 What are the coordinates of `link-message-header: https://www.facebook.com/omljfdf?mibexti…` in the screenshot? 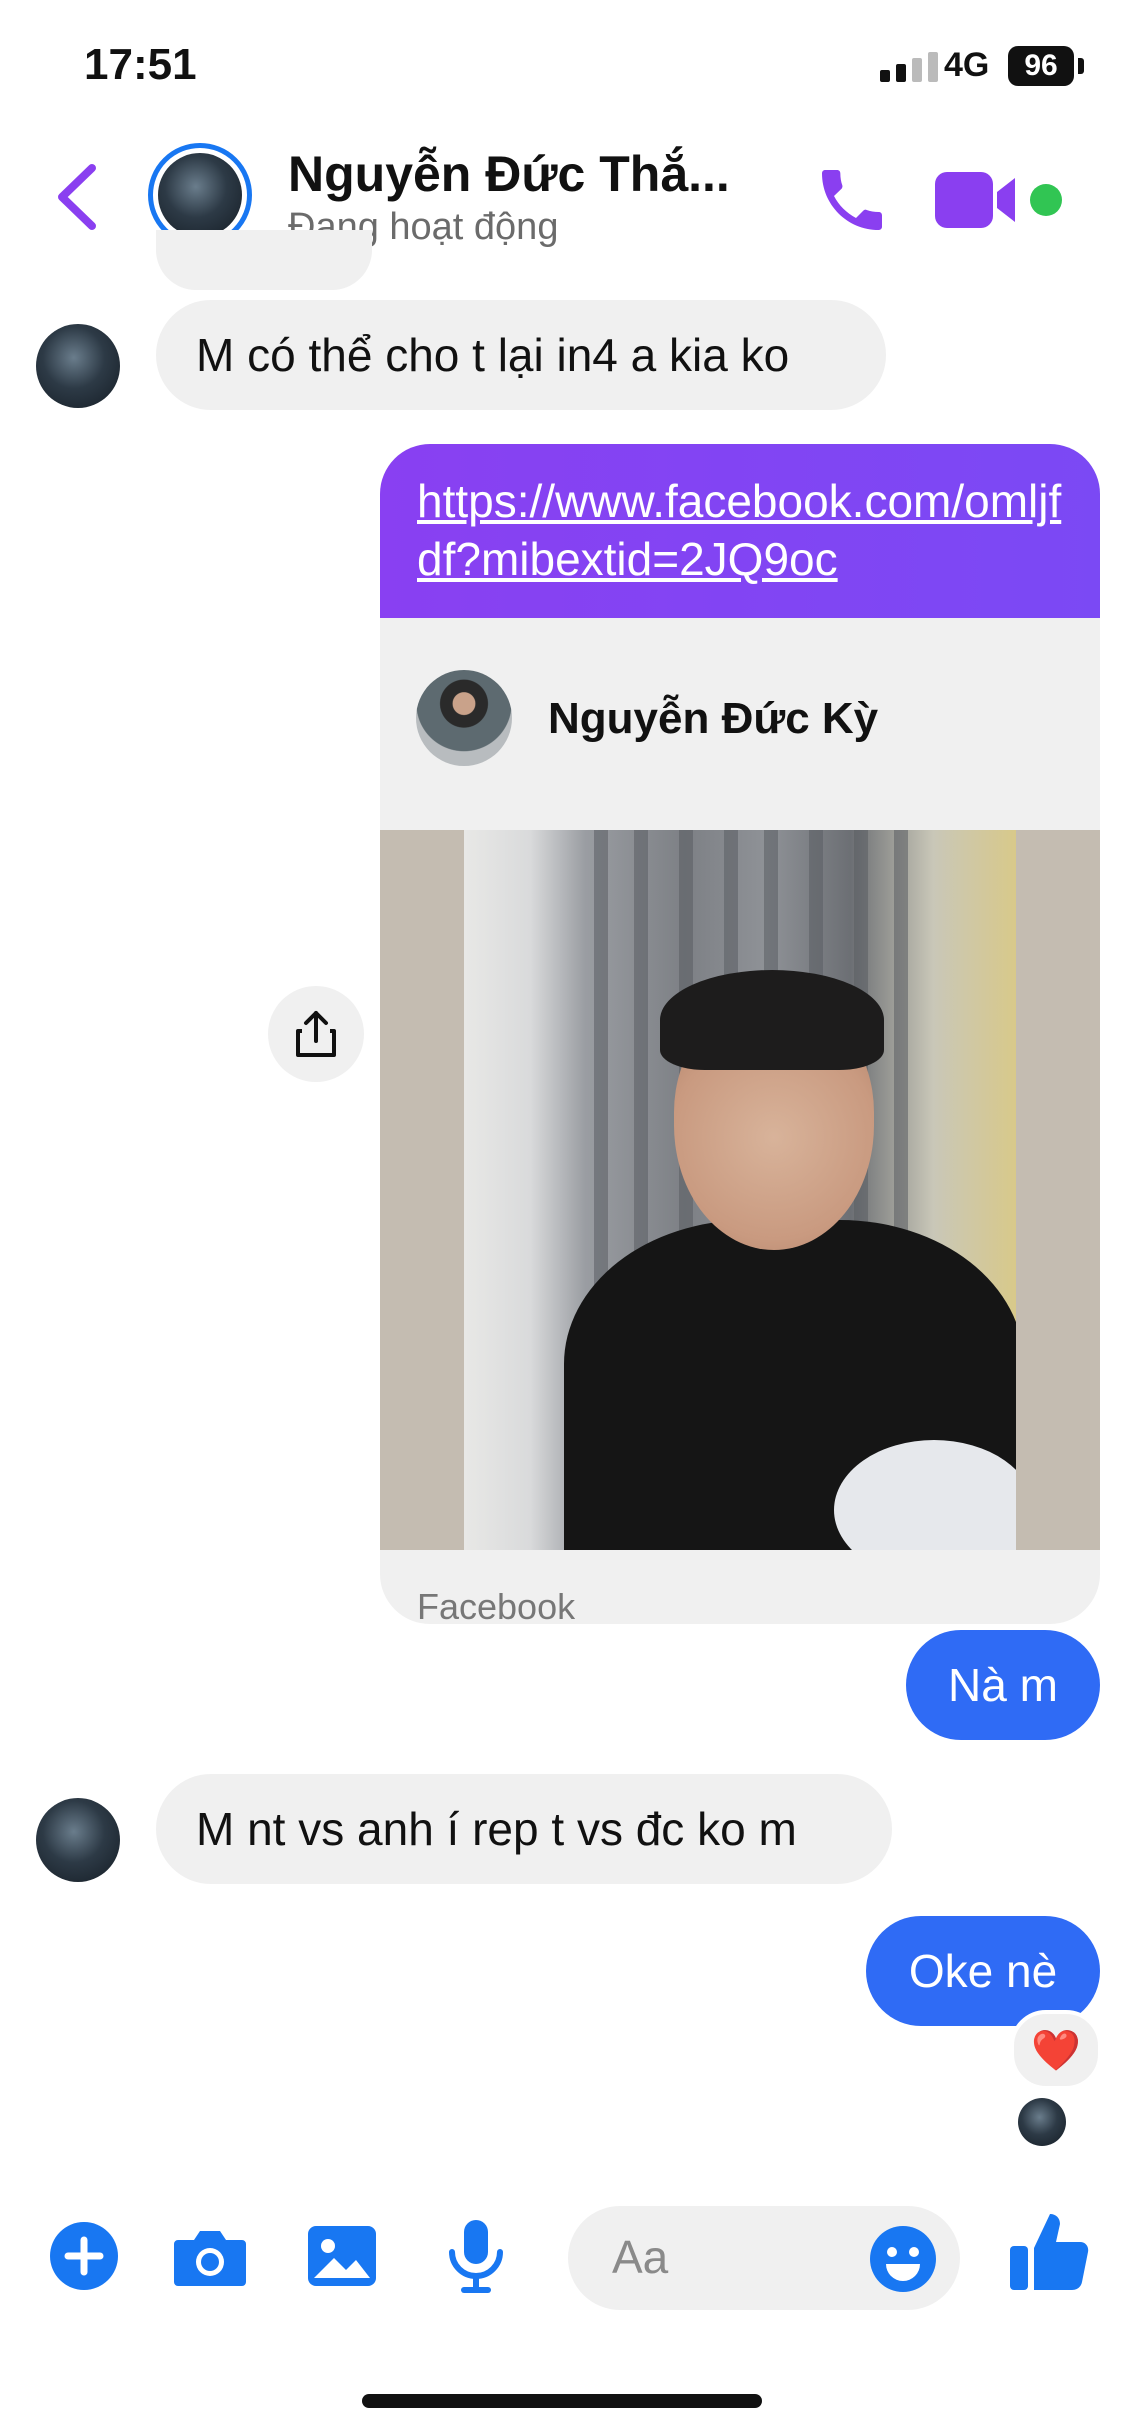 It's located at (740, 531).